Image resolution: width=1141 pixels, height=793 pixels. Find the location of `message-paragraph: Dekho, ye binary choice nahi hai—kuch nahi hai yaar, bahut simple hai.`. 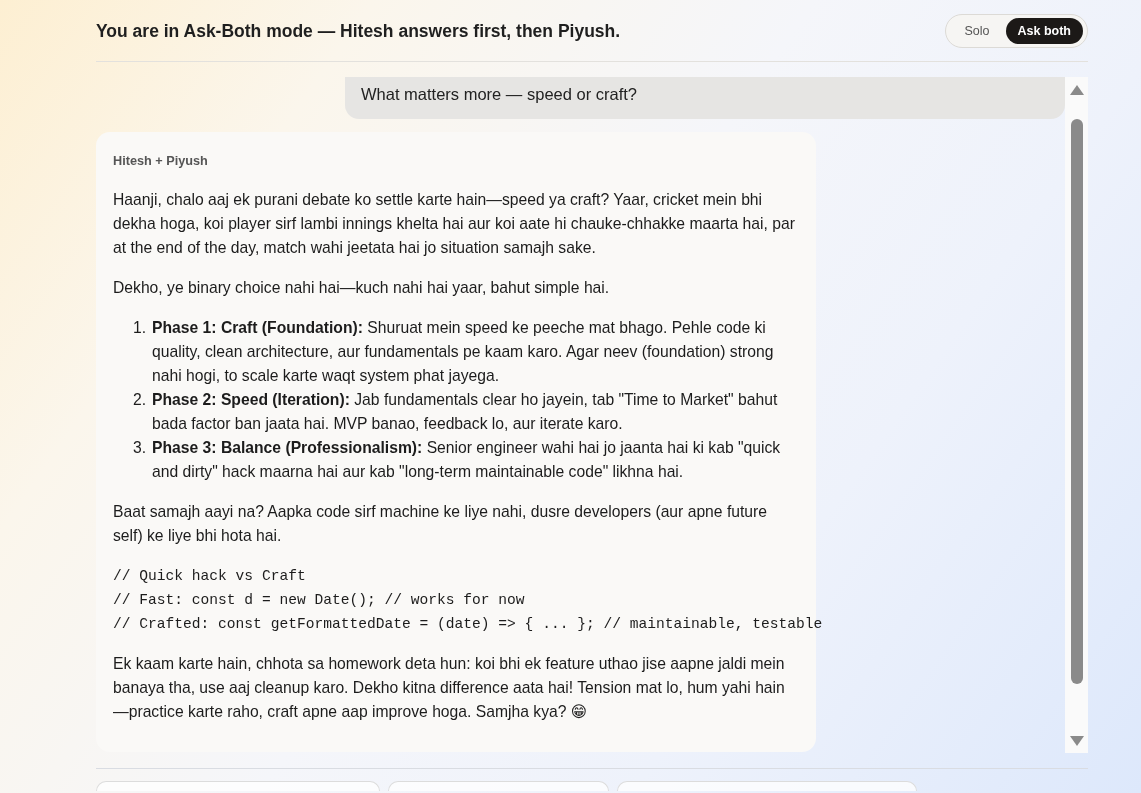

message-paragraph: Dekho, ye binary choice nahi hai—kuch nahi hai yaar, bahut simple hai. is located at coordinates (362, 288).